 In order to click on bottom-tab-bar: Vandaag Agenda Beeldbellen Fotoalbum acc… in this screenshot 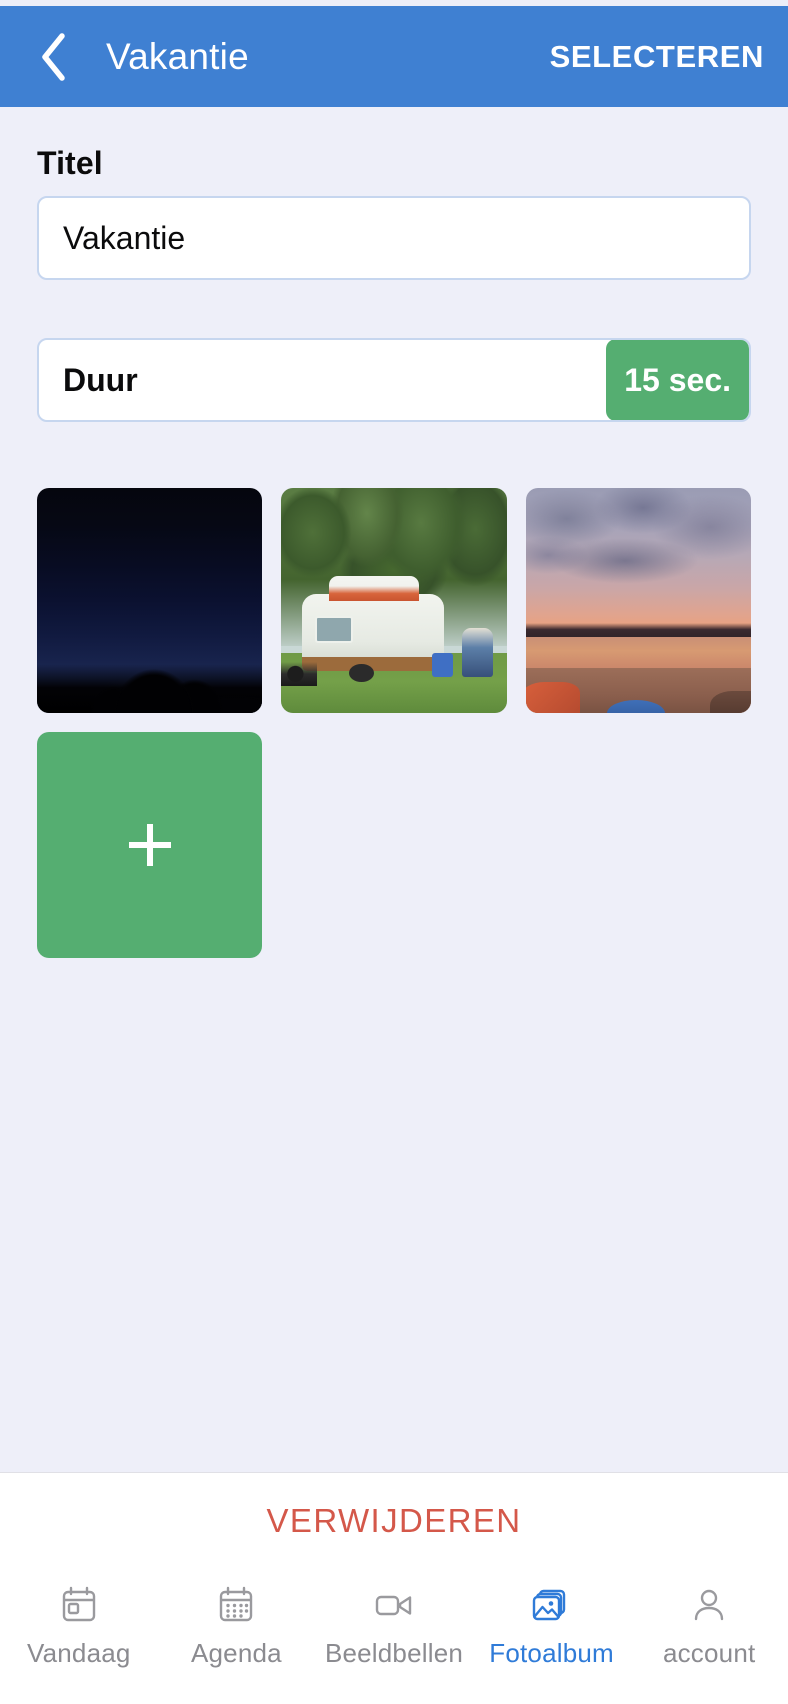, I will do `click(394, 1636)`.